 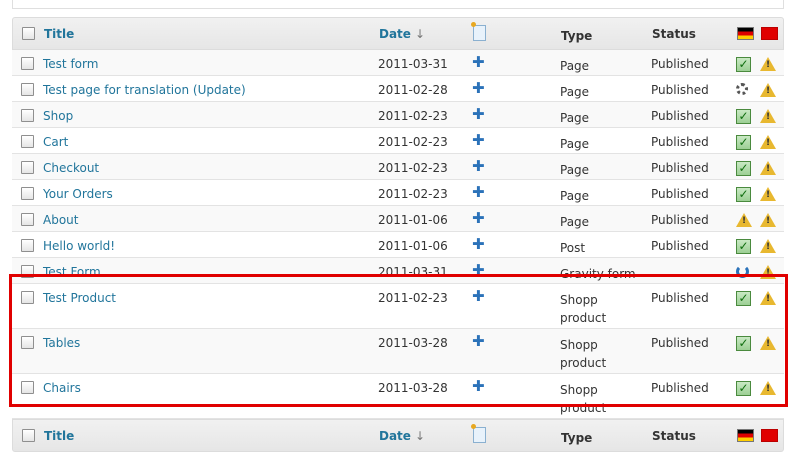 I want to click on table-row: Test form 2011-03-31 ✚ Page Published ✓, so click(x=398, y=63).